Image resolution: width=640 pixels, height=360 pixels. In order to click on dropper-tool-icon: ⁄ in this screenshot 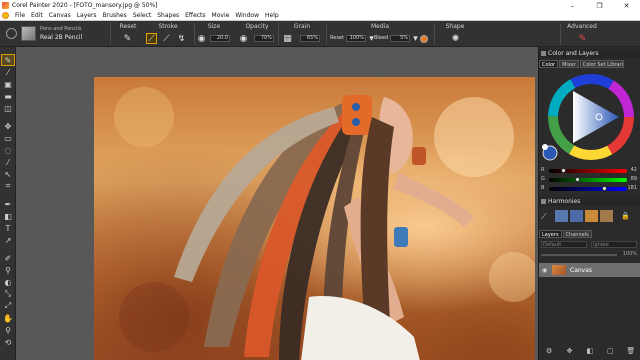, I will do `click(8, 72)`.